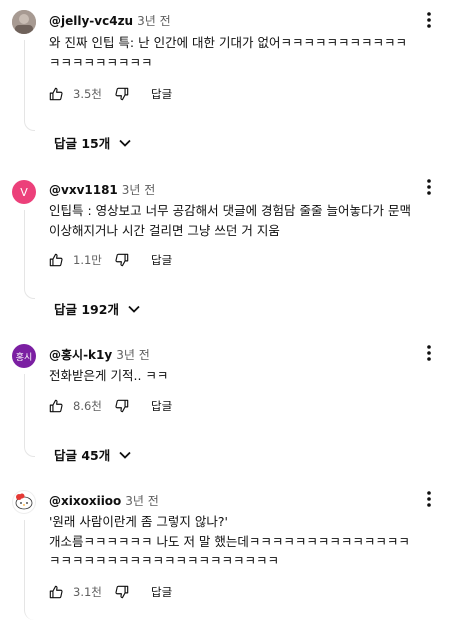 The image size is (465, 620). I want to click on view-replies-button: 답글 15개, so click(93, 142).